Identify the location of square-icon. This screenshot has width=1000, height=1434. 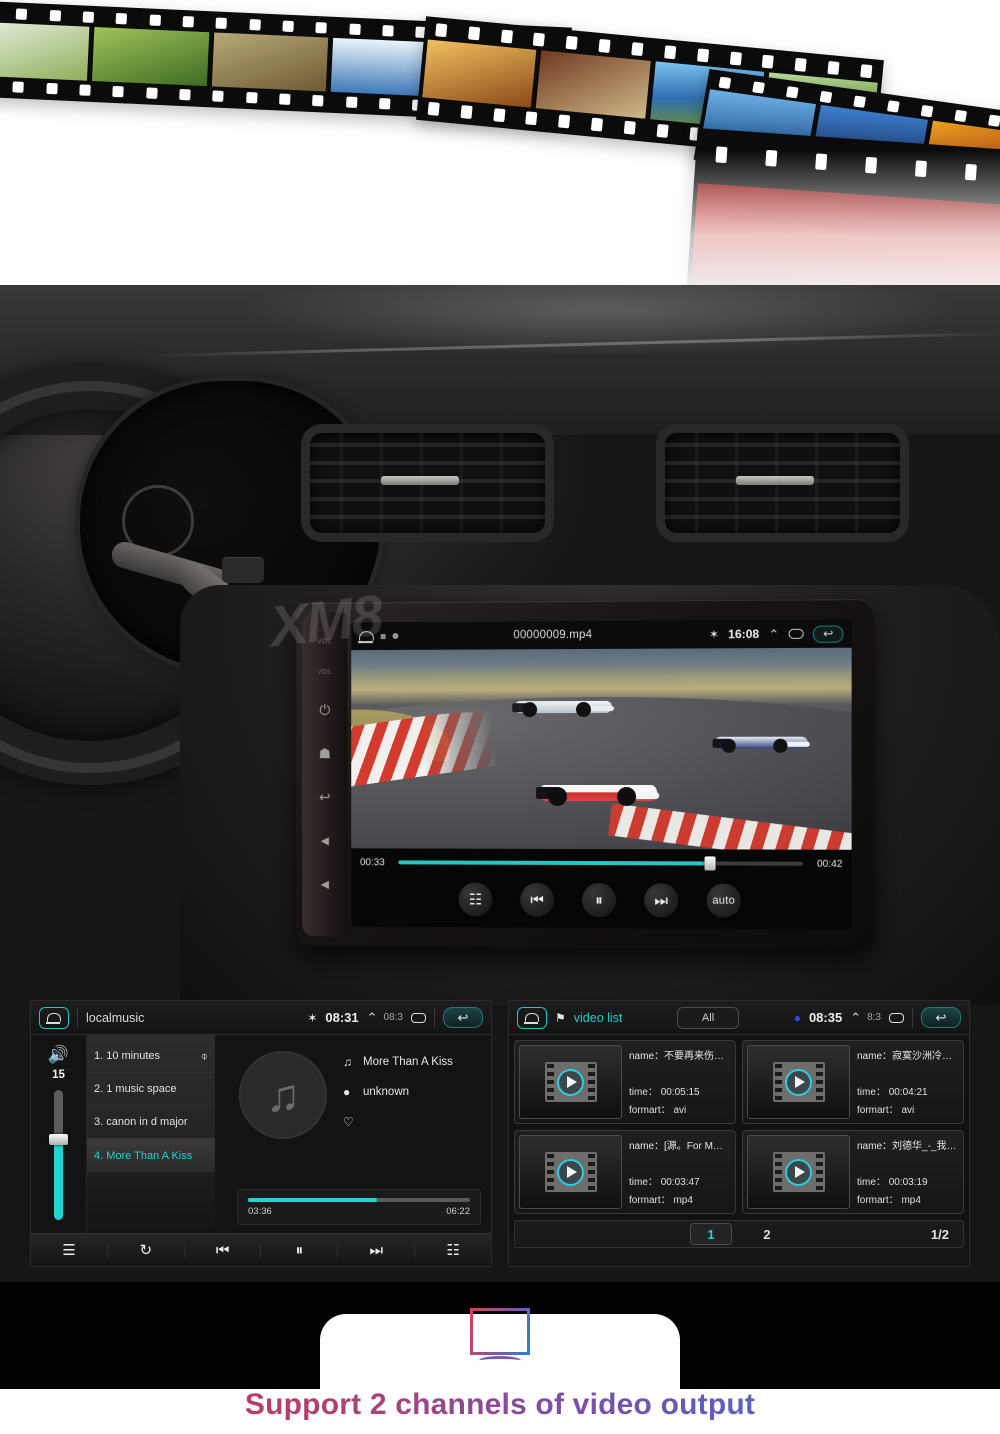
(383, 636).